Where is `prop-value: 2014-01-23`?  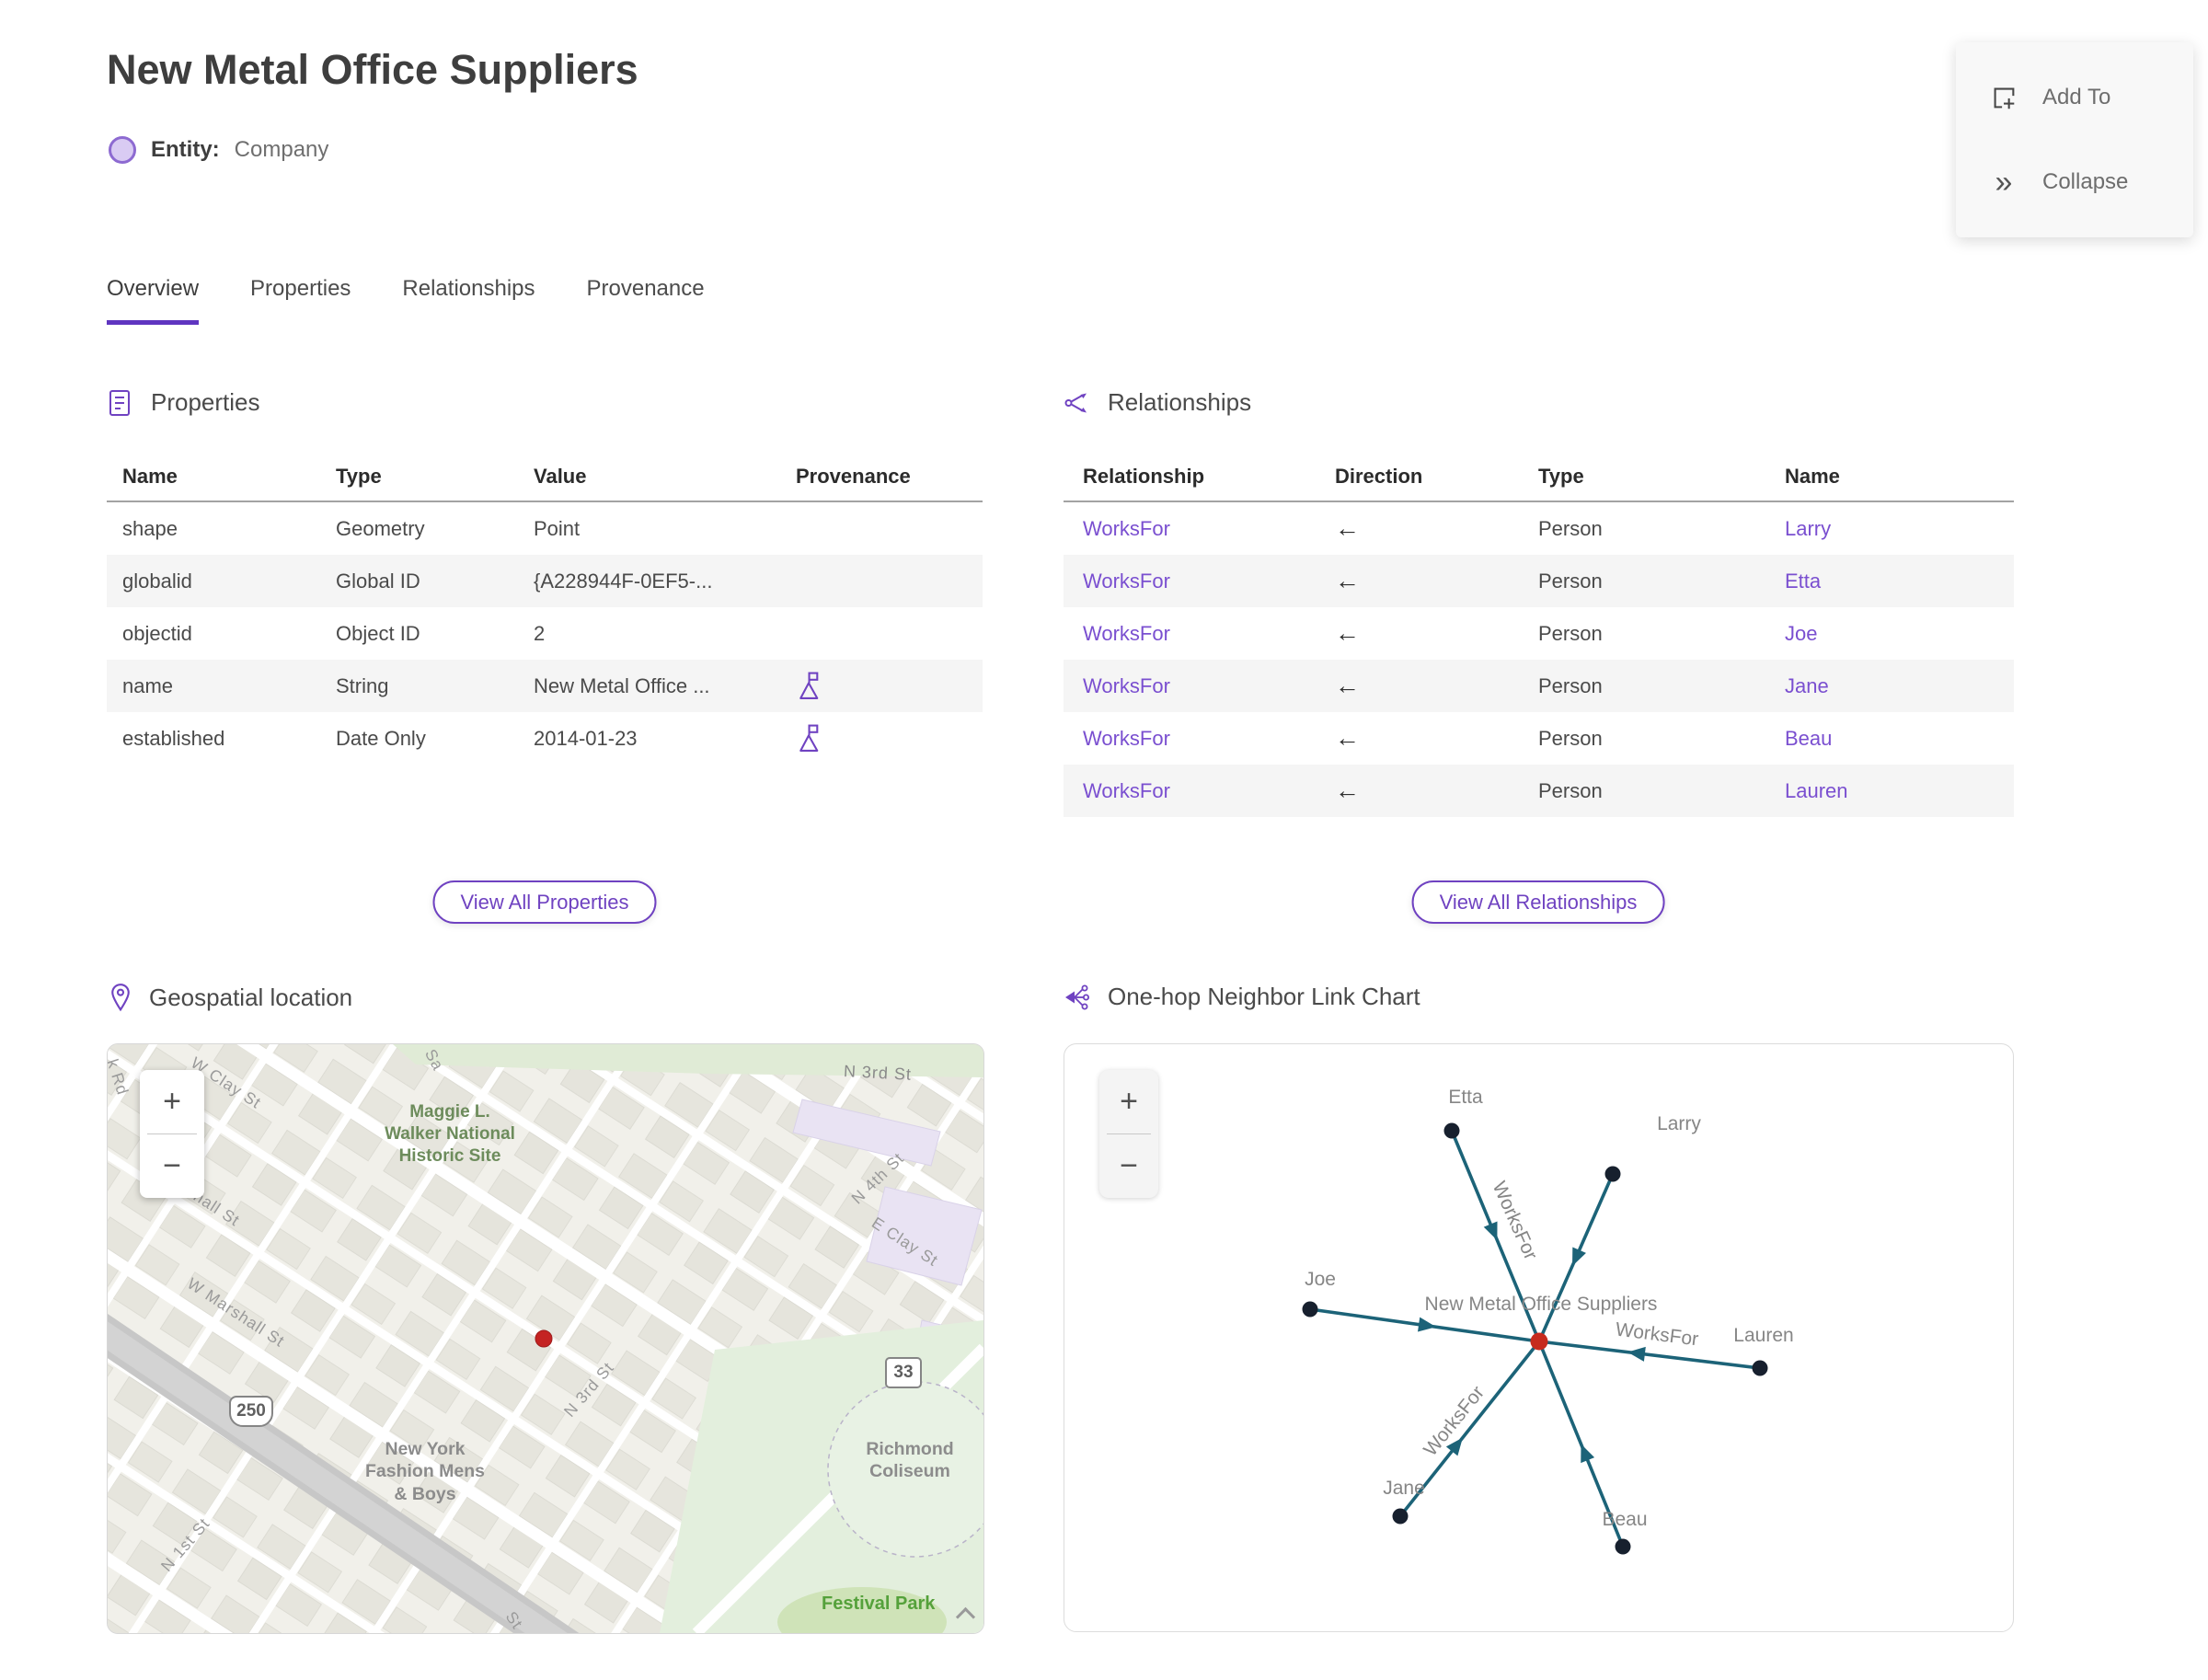
prop-value: 2014-01-23 is located at coordinates (586, 738).